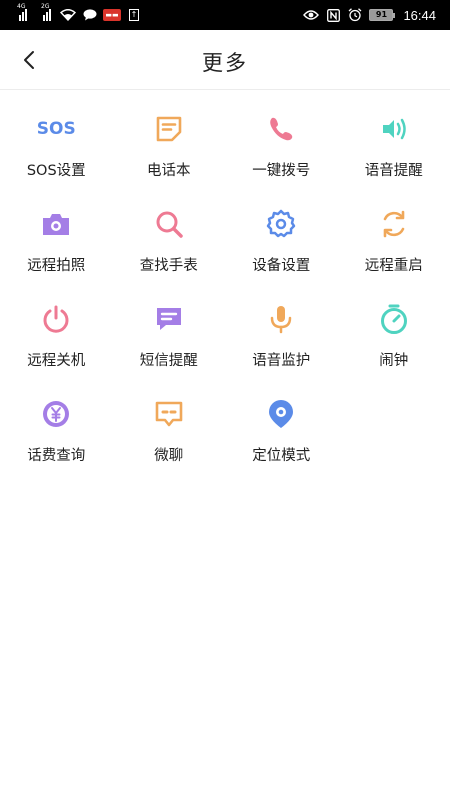 The width and height of the screenshot is (450, 800). I want to click on grid-item-label: SOS设置, so click(56, 171).